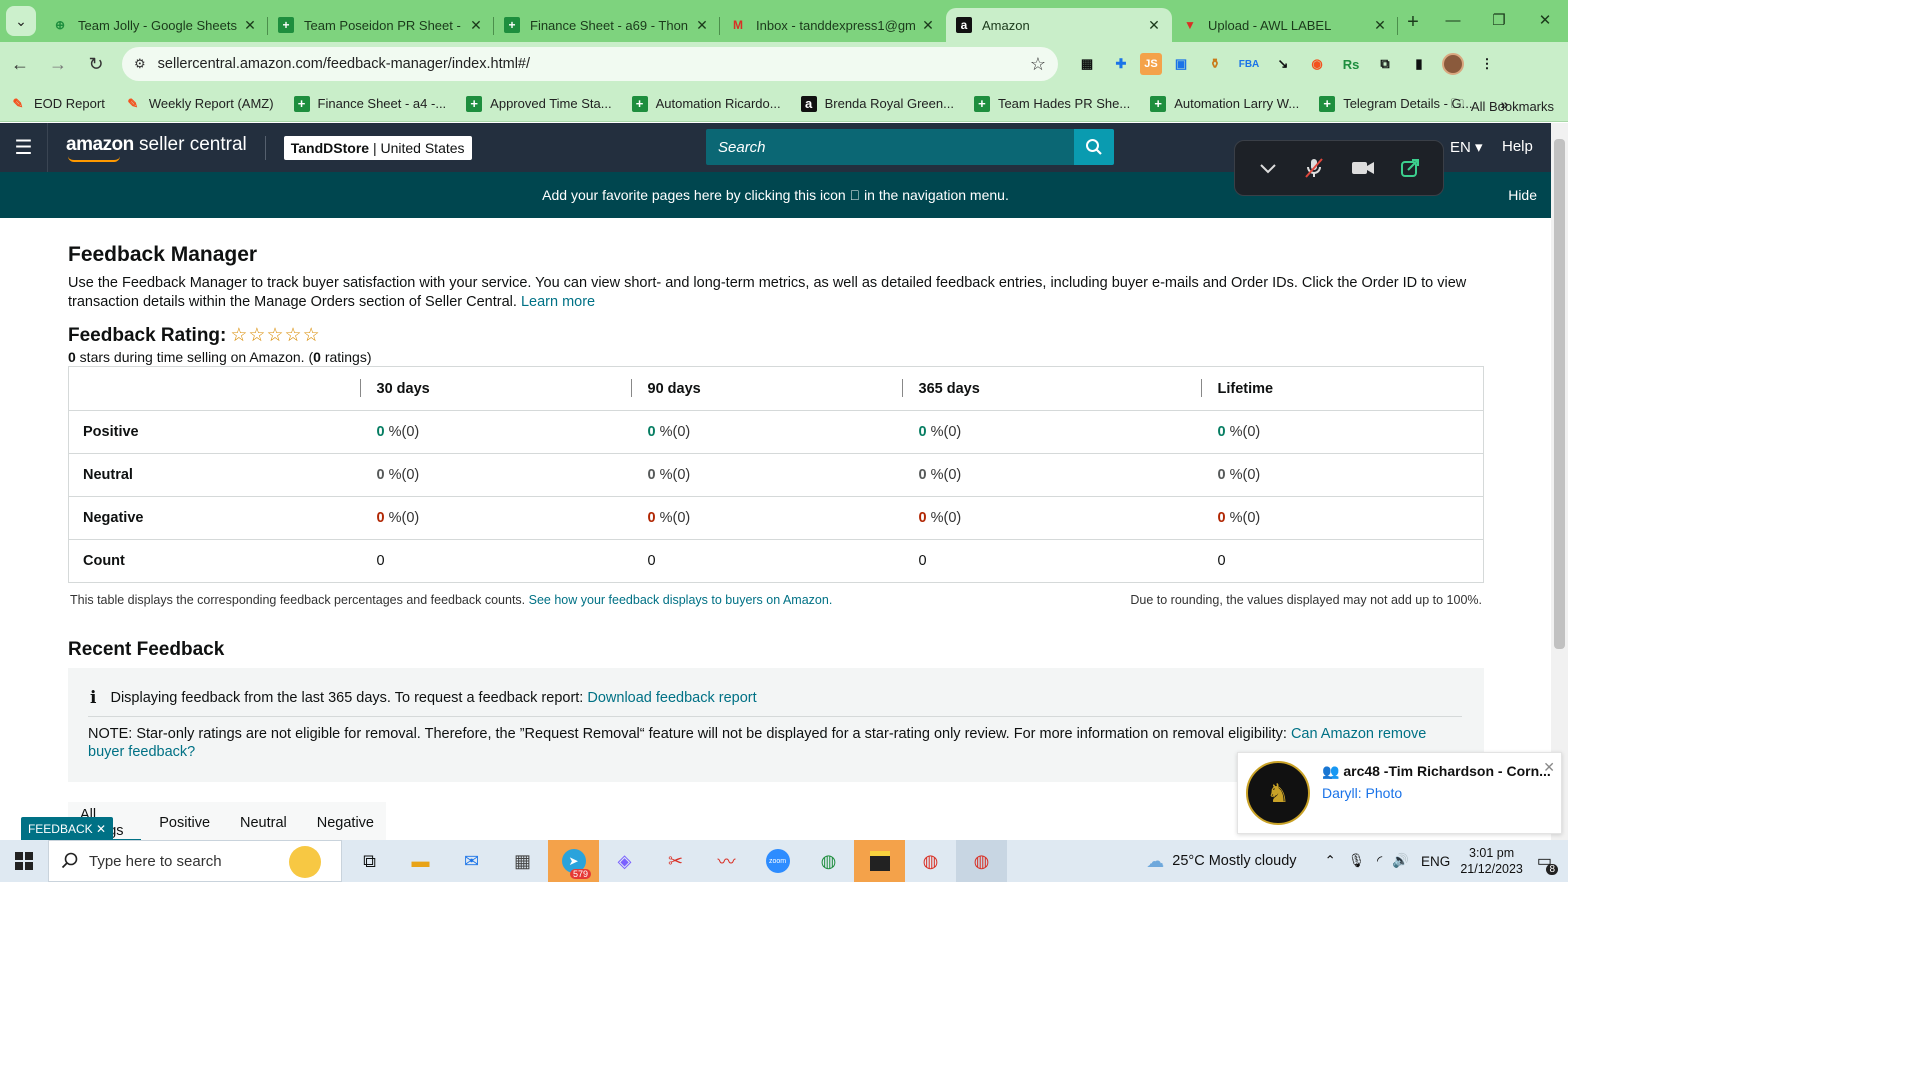 This screenshot has width=1920, height=1080. What do you see at coordinates (1087, 64) in the screenshot?
I see `qr-extension-icon: ▦` at bounding box center [1087, 64].